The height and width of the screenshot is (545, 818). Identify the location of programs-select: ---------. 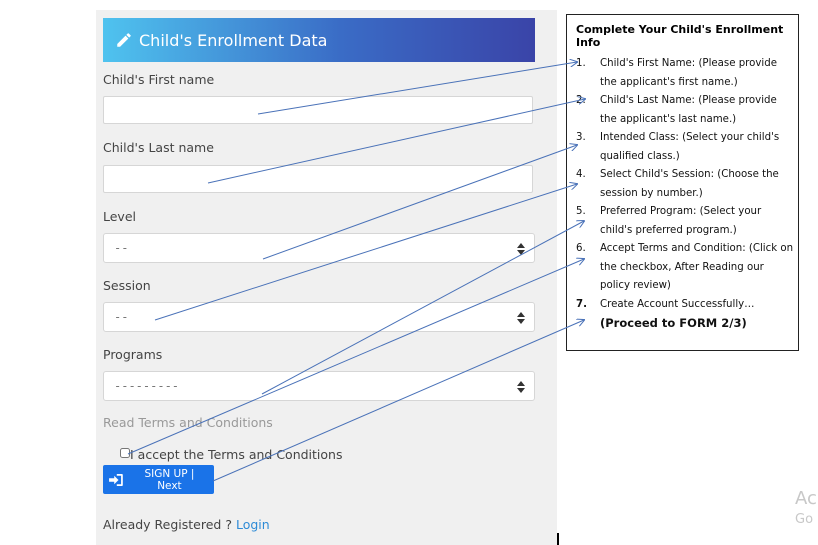
(319, 386).